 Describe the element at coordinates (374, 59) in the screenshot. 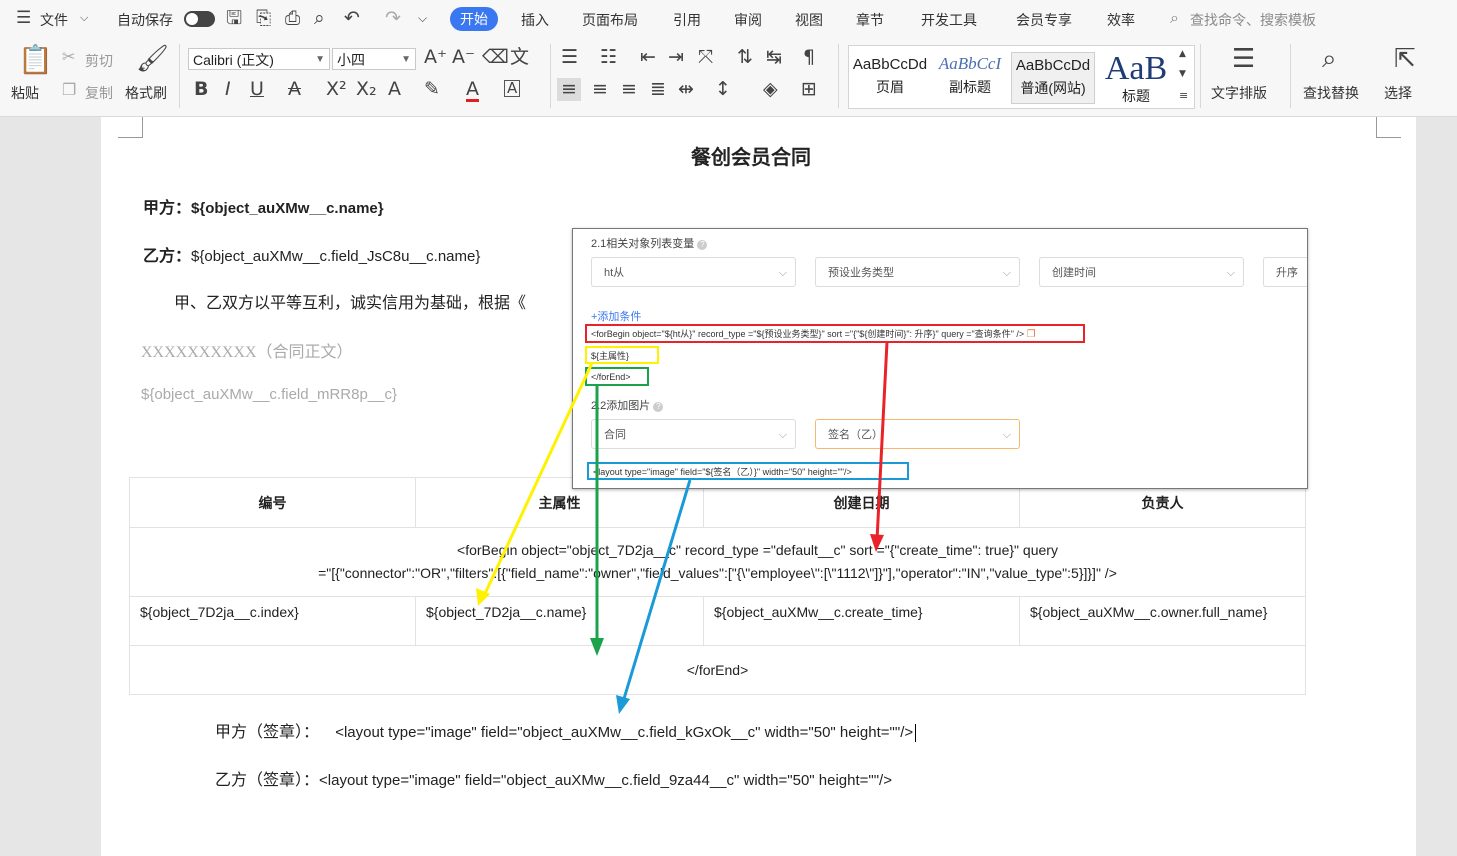

I see `font-size-select: 小四 ▼` at that location.